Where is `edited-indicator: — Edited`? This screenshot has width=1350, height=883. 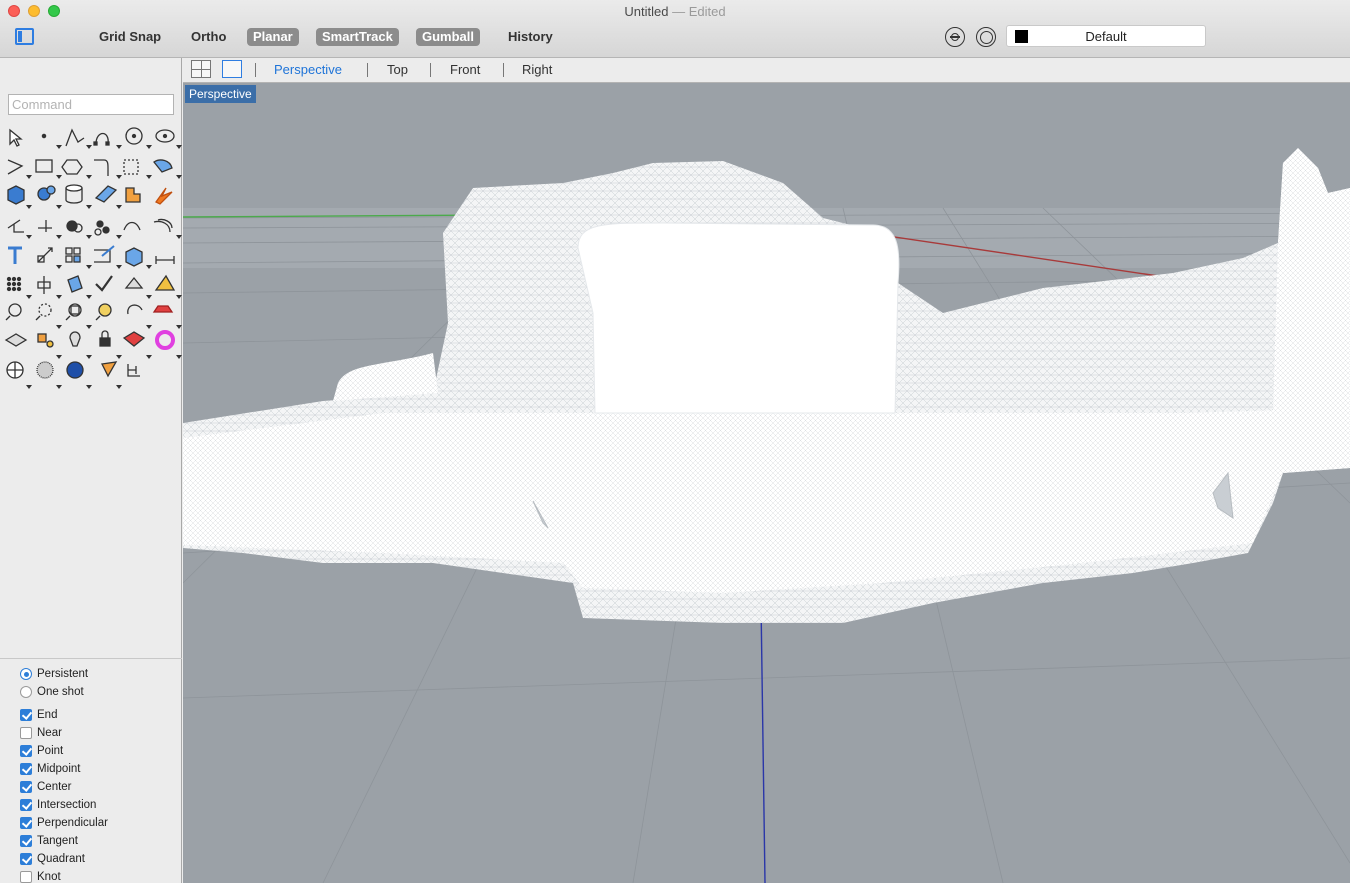 edited-indicator: — Edited is located at coordinates (699, 11).